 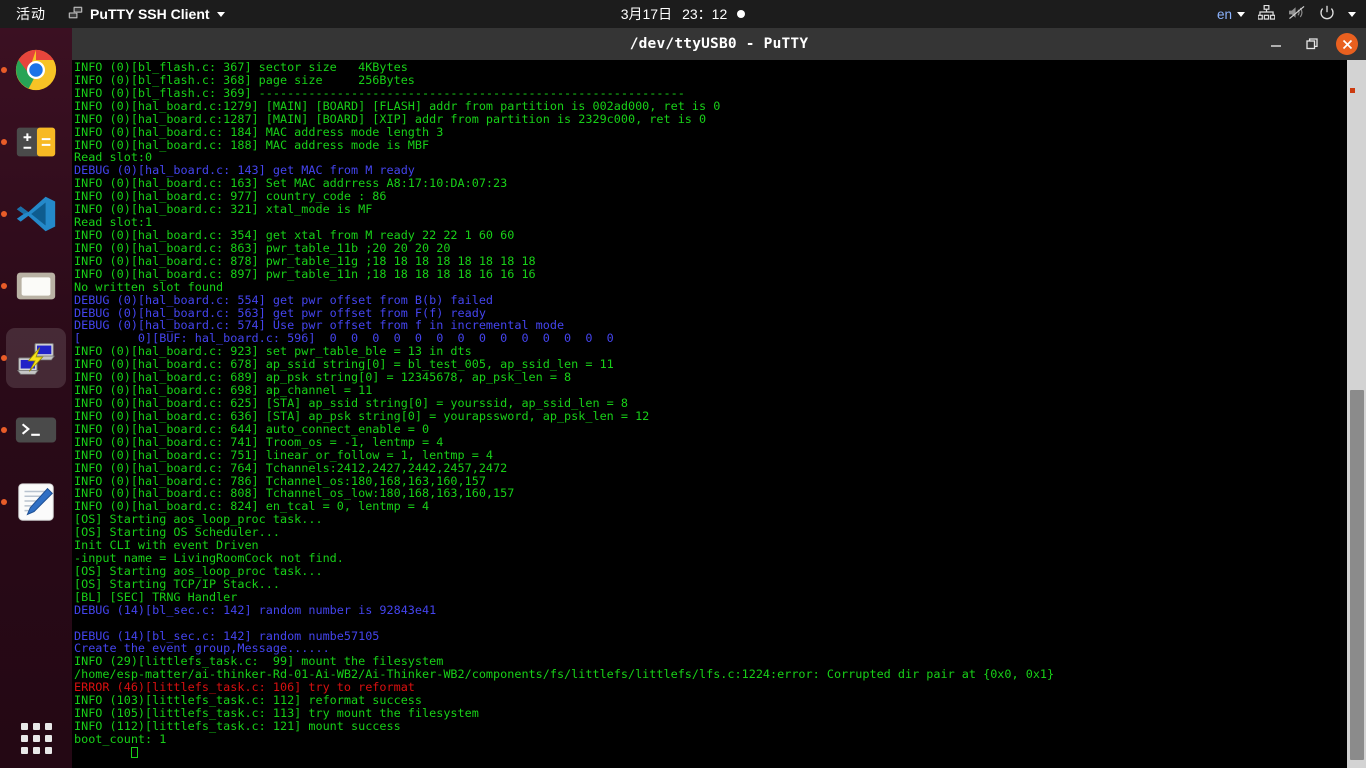 I want to click on files-icon, so click(x=36, y=286).